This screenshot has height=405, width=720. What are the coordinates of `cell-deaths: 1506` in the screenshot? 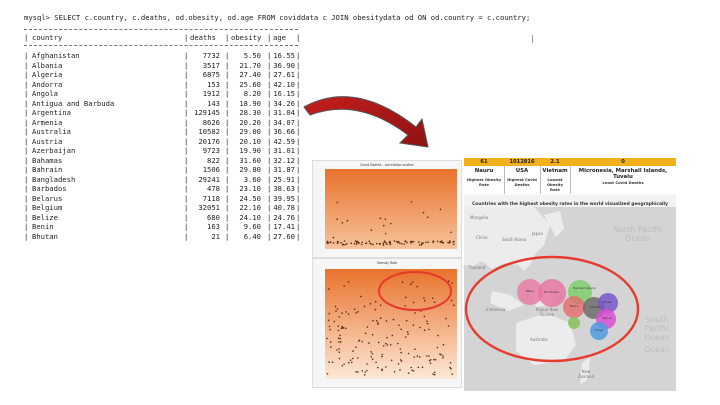 It's located at (211, 169).